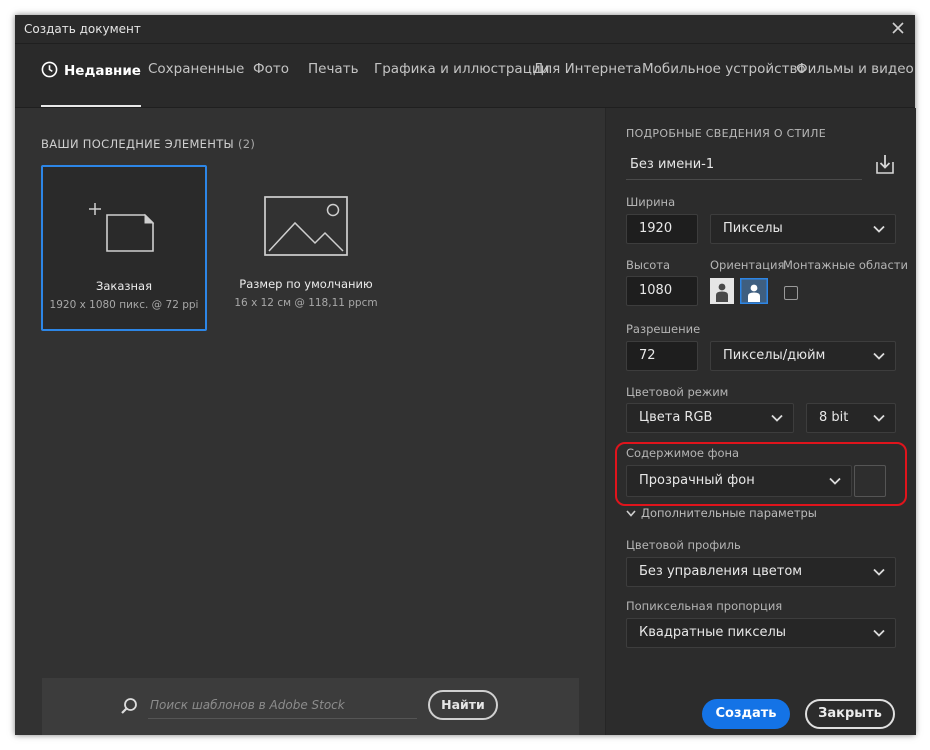 This screenshot has height=750, width=930. I want to click on recent-heading: ВАШИ ПОСЛЕДНИЕ ЭЛЕМЕНТЫ (2), so click(148, 144).